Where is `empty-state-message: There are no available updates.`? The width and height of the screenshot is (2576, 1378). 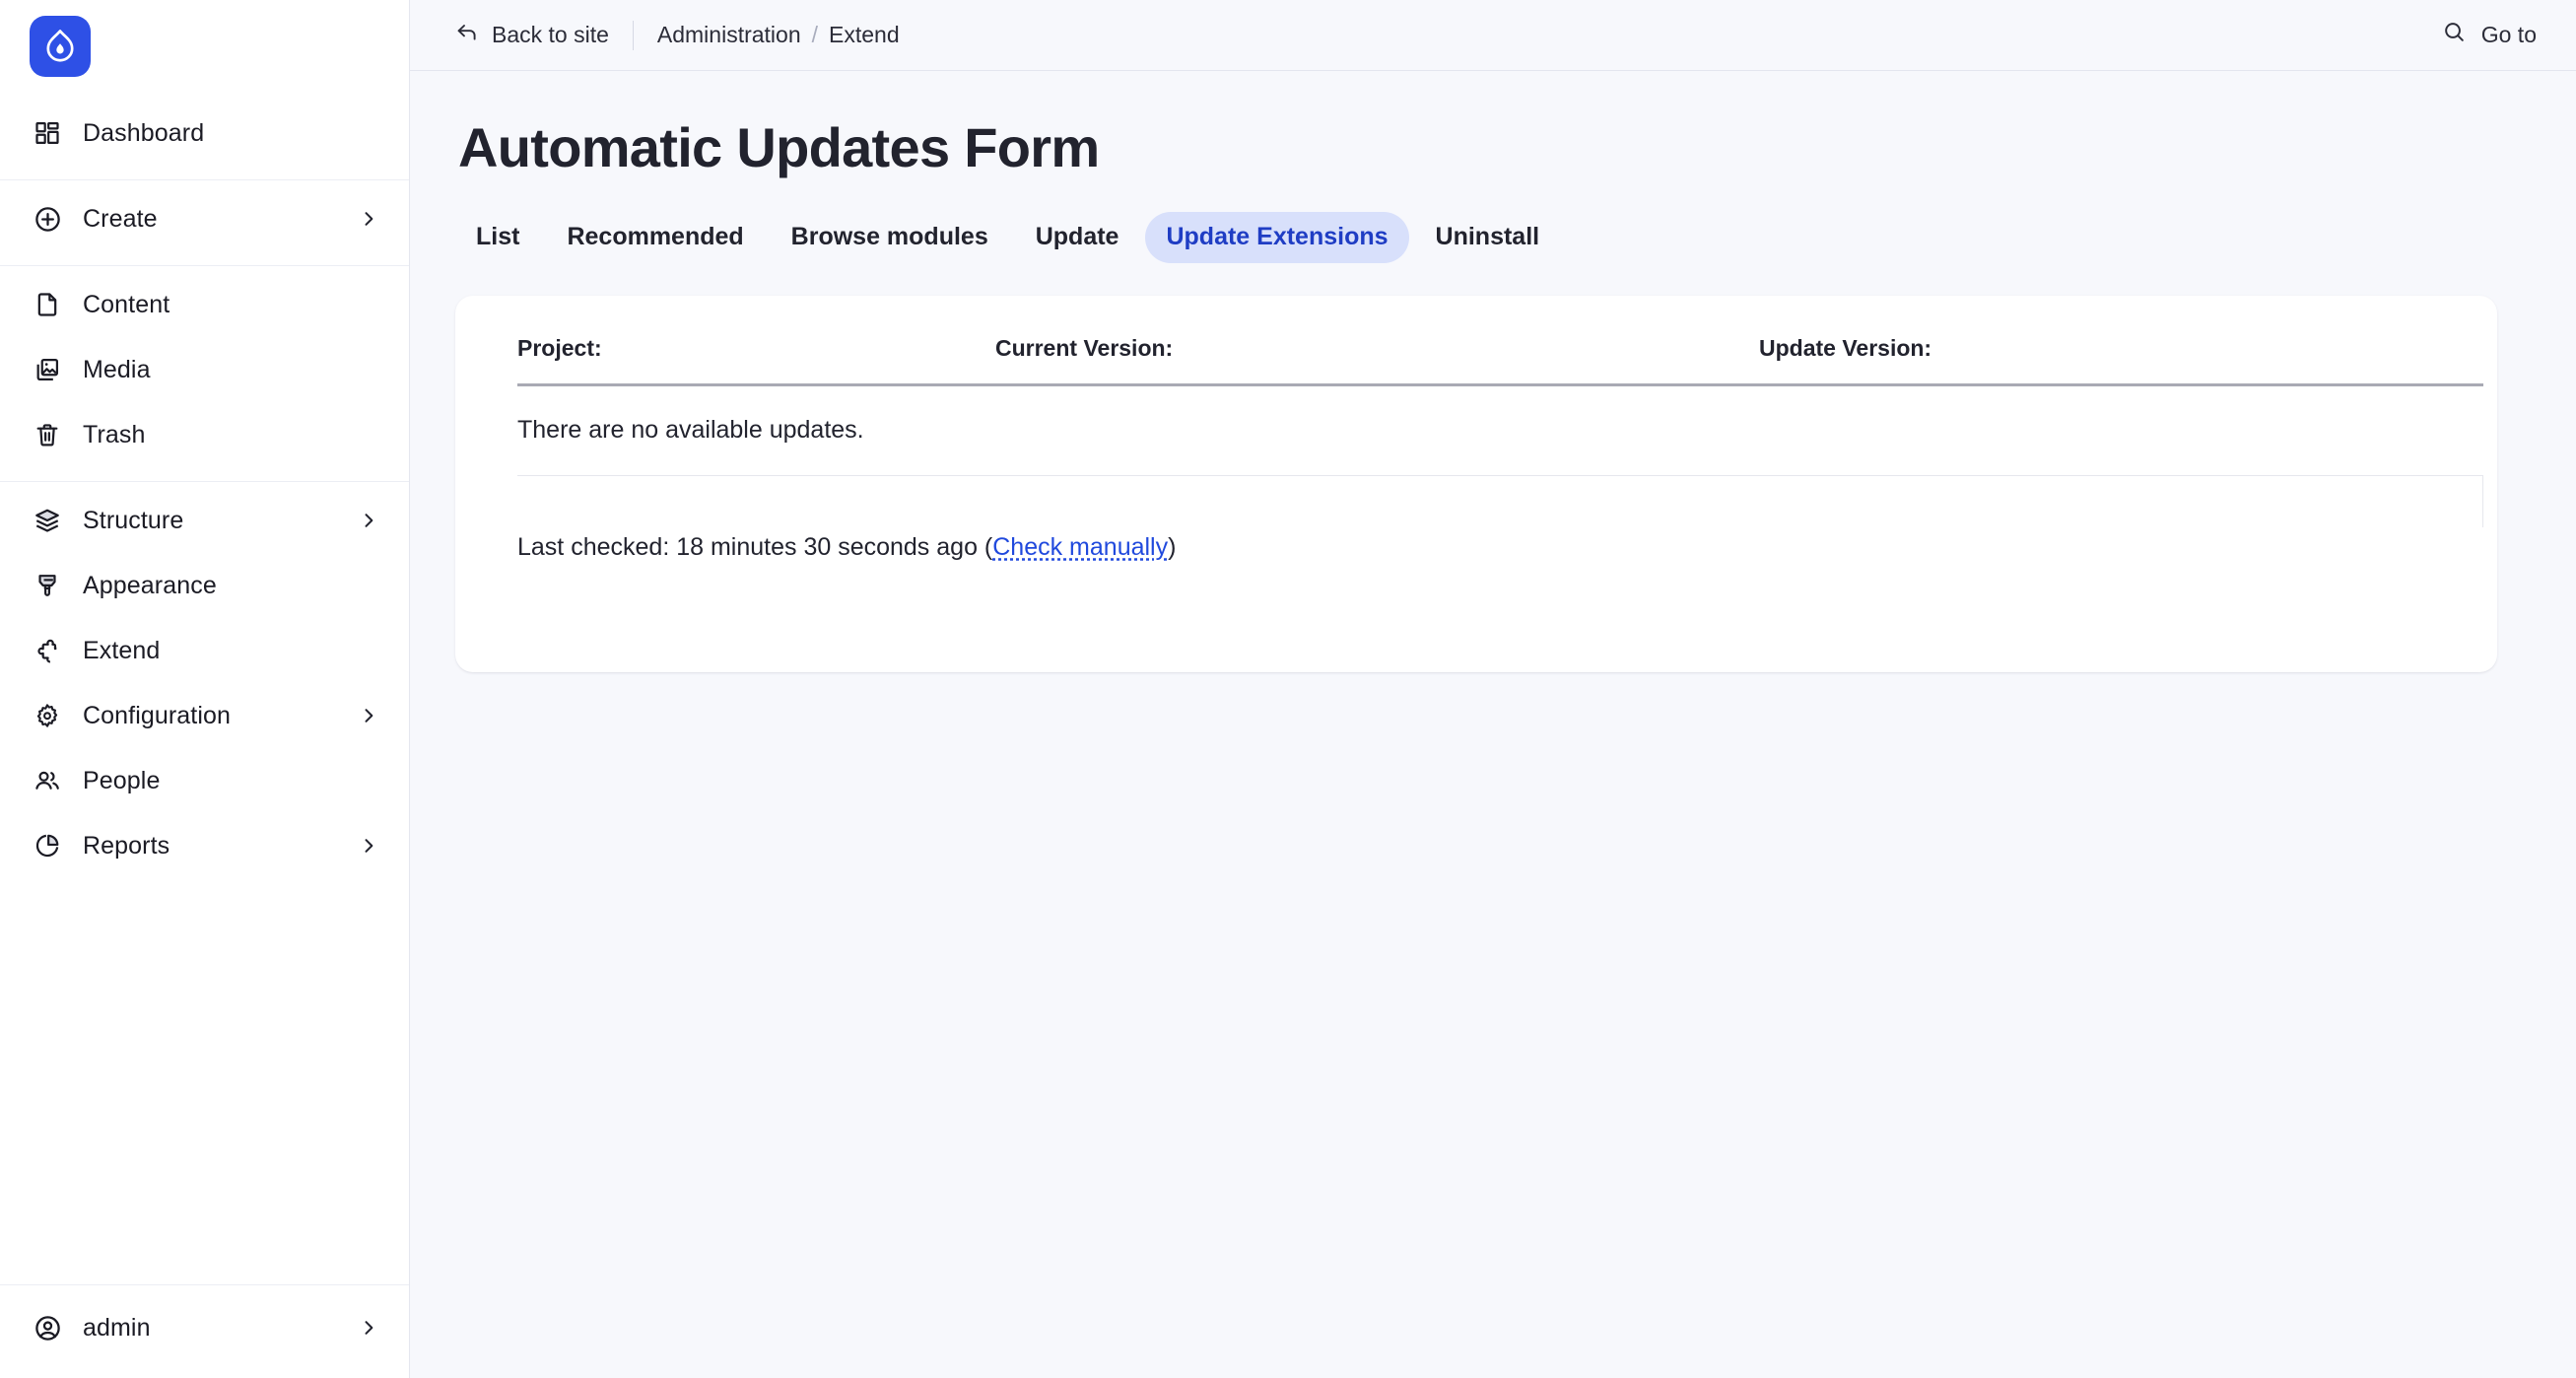
empty-state-message: There are no available updates. is located at coordinates (1500, 430).